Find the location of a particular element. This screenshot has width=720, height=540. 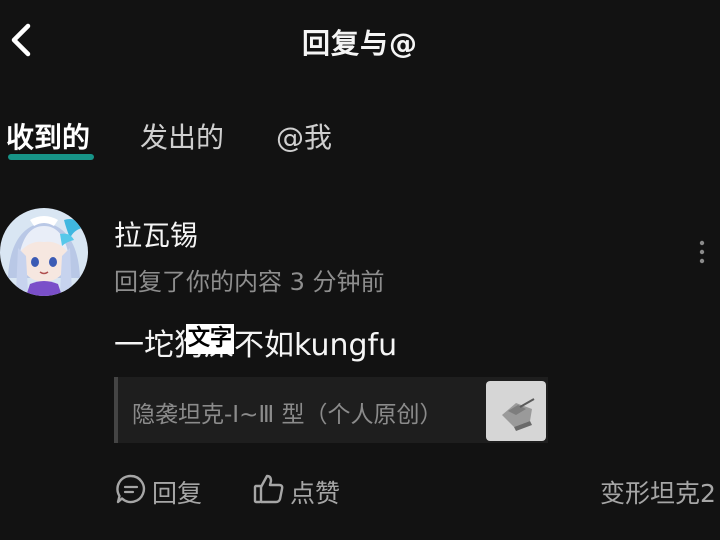

text-overlay-label: 文字 is located at coordinates (210, 339).